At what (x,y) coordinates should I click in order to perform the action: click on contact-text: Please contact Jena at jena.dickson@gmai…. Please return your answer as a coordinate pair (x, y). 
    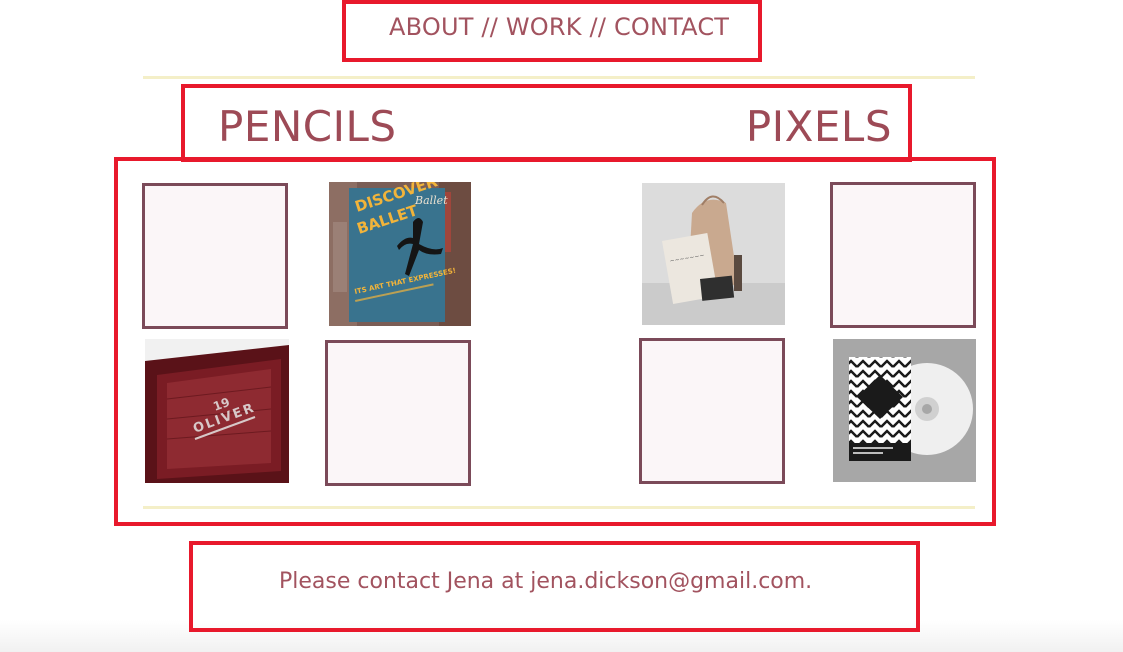
    Looking at the image, I should click on (546, 581).